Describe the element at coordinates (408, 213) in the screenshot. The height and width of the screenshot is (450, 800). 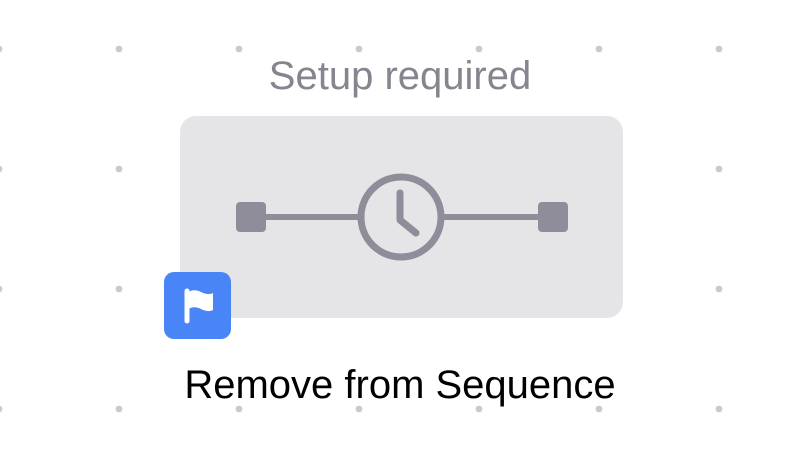
I see `clock-hands` at that location.